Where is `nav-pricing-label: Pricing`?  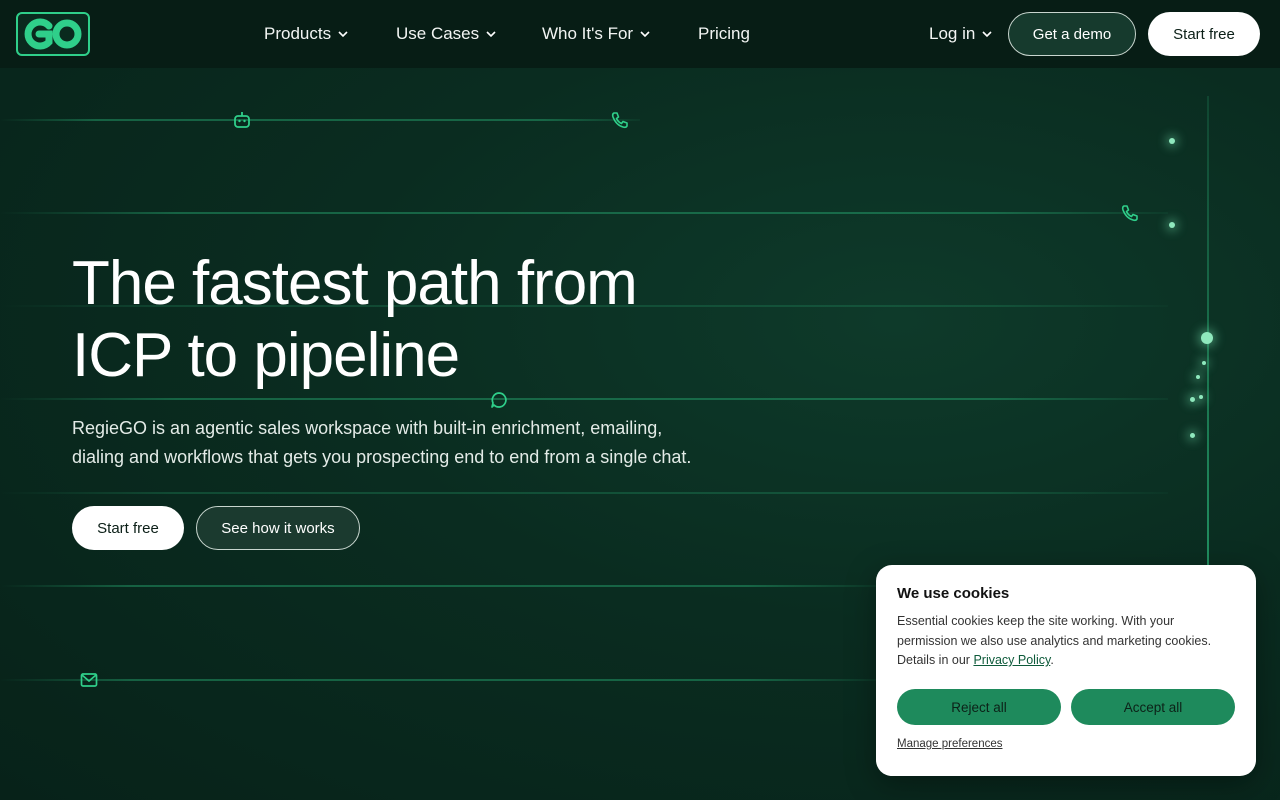 nav-pricing-label: Pricing is located at coordinates (724, 33).